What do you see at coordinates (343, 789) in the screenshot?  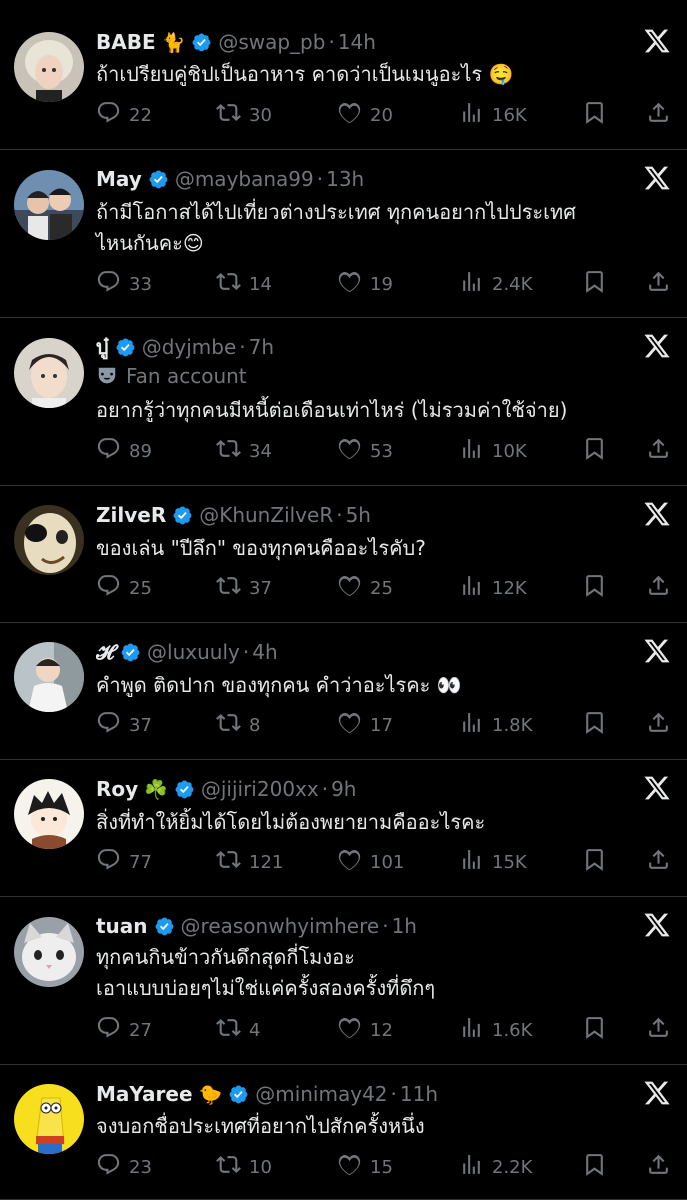 I see `post-time: 9h` at bounding box center [343, 789].